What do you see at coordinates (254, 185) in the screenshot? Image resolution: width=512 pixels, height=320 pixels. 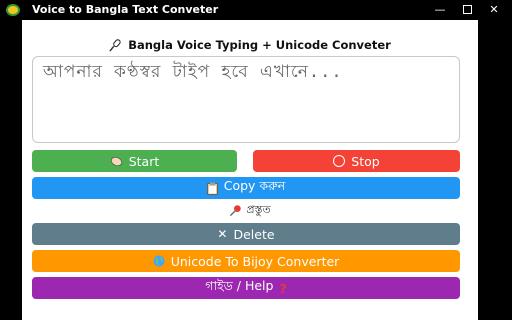 I see `copy-label: Copy করুন` at bounding box center [254, 185].